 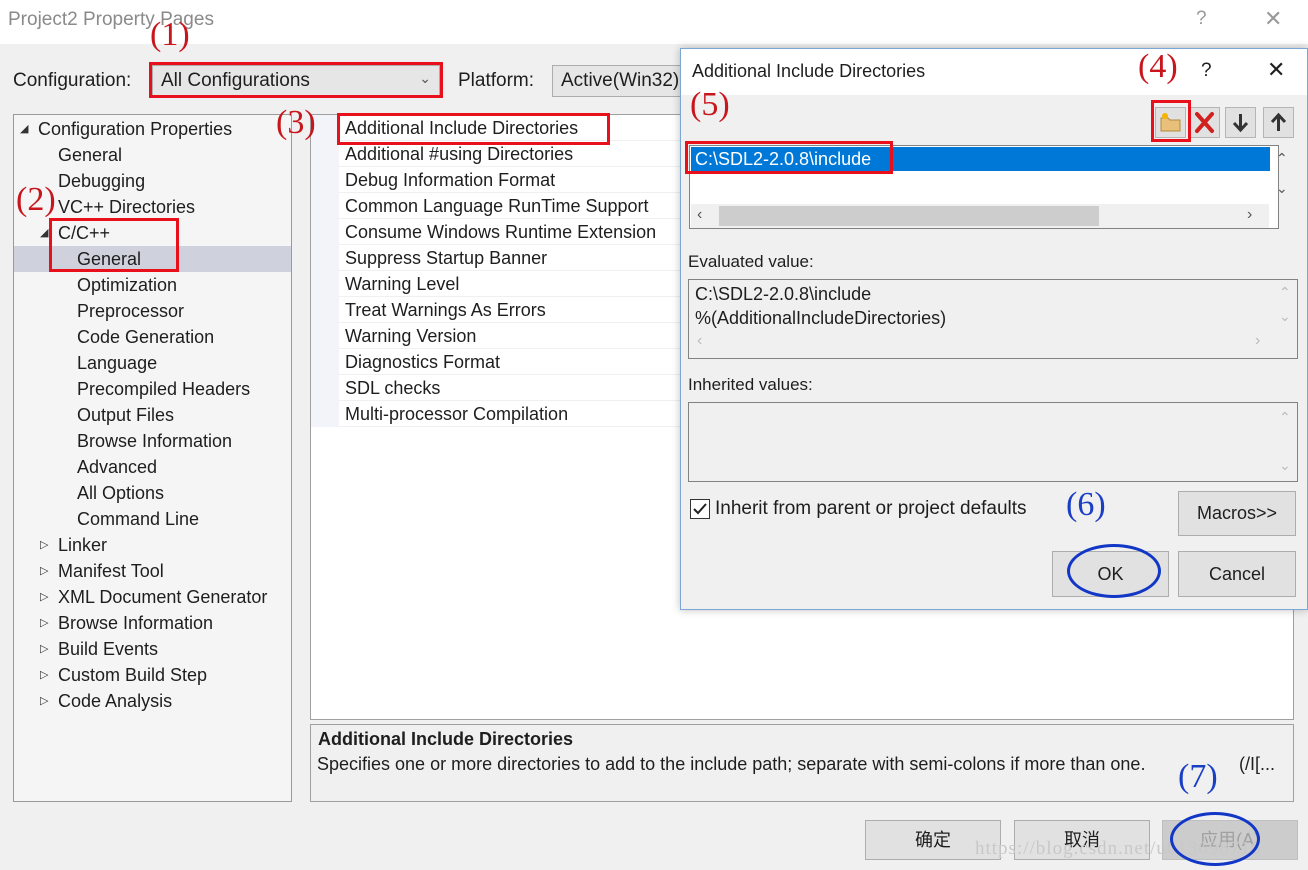 What do you see at coordinates (1237, 513) in the screenshot?
I see `macros-button: Macros>>` at bounding box center [1237, 513].